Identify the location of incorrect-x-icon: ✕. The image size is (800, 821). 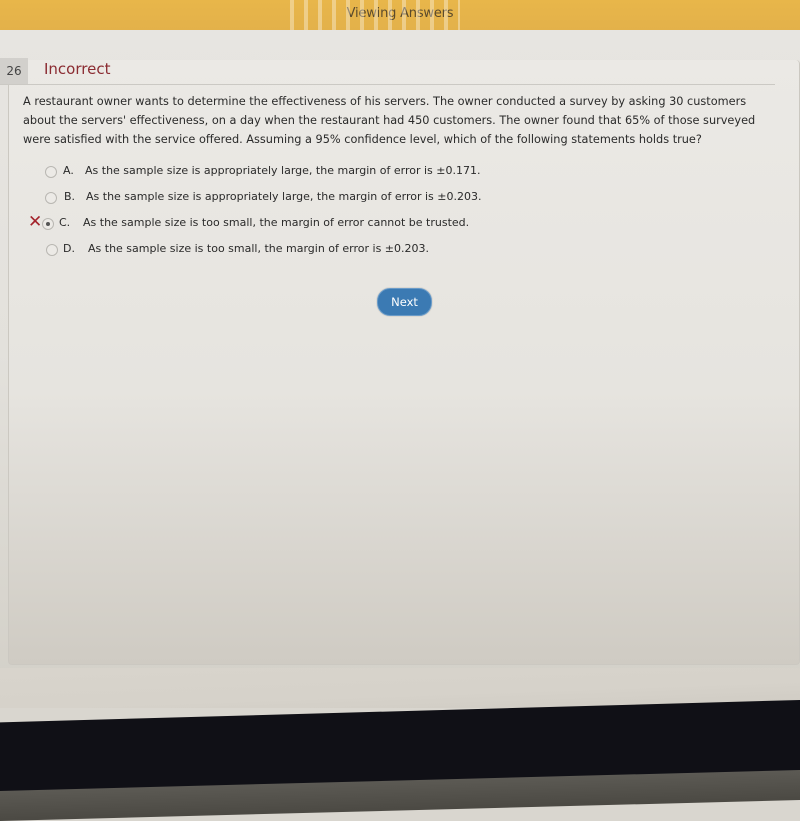
(35, 222).